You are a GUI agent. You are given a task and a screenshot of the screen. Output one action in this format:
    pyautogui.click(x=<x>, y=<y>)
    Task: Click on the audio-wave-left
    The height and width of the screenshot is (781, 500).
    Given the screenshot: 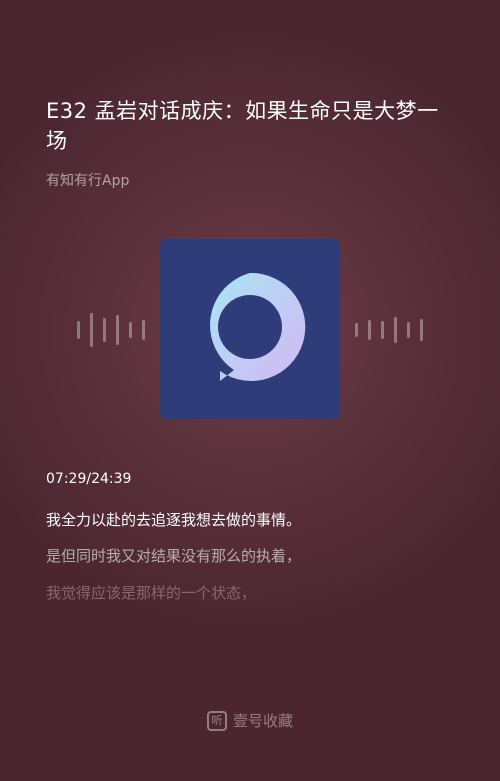 What is the action you would take?
    pyautogui.click(x=111, y=330)
    